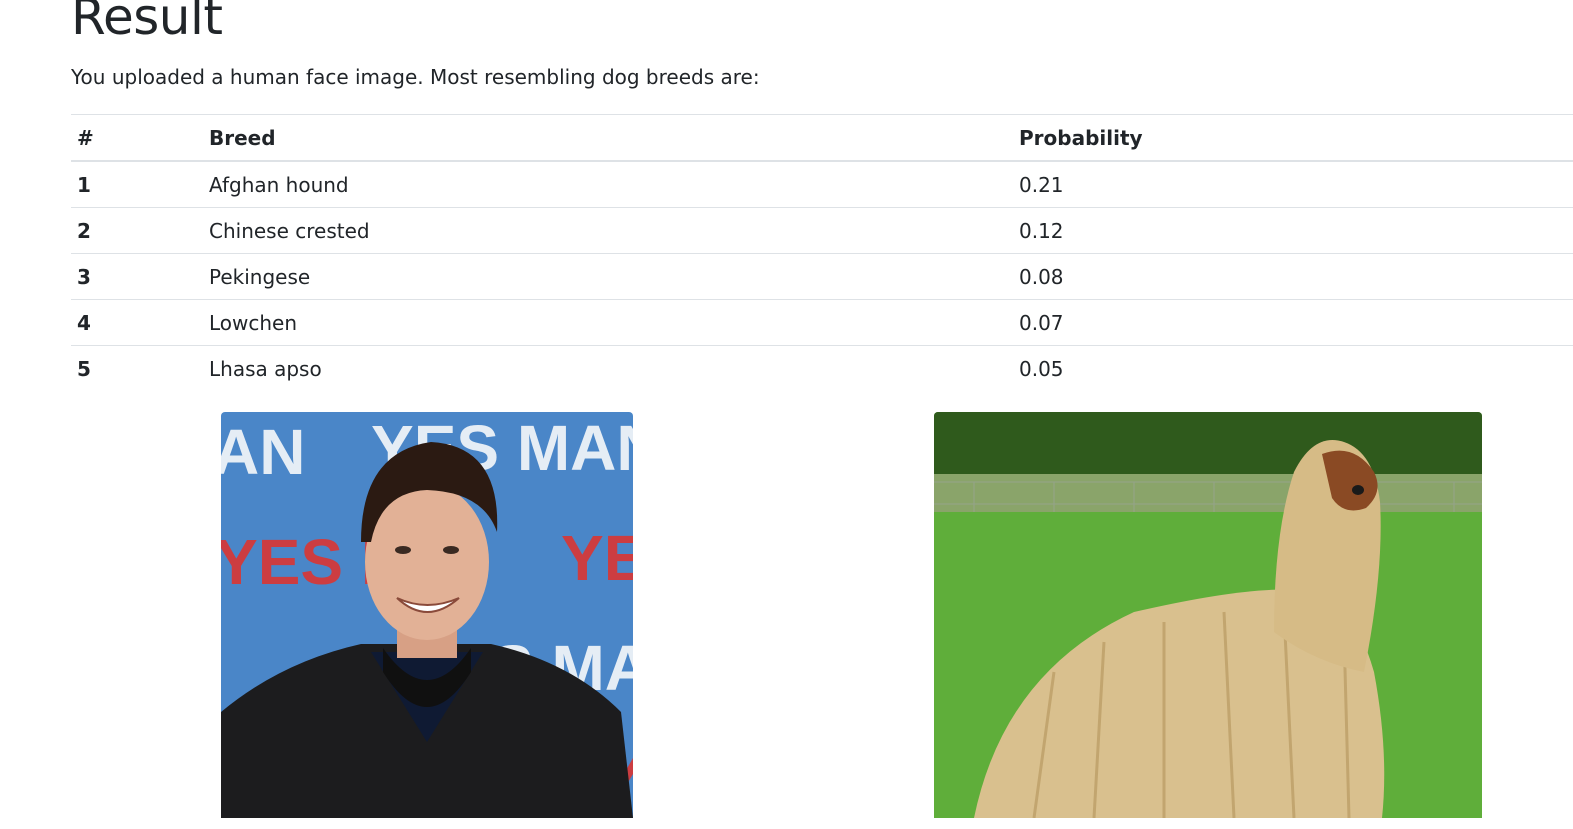  I want to click on row-breed: Lowchen, so click(608, 322).